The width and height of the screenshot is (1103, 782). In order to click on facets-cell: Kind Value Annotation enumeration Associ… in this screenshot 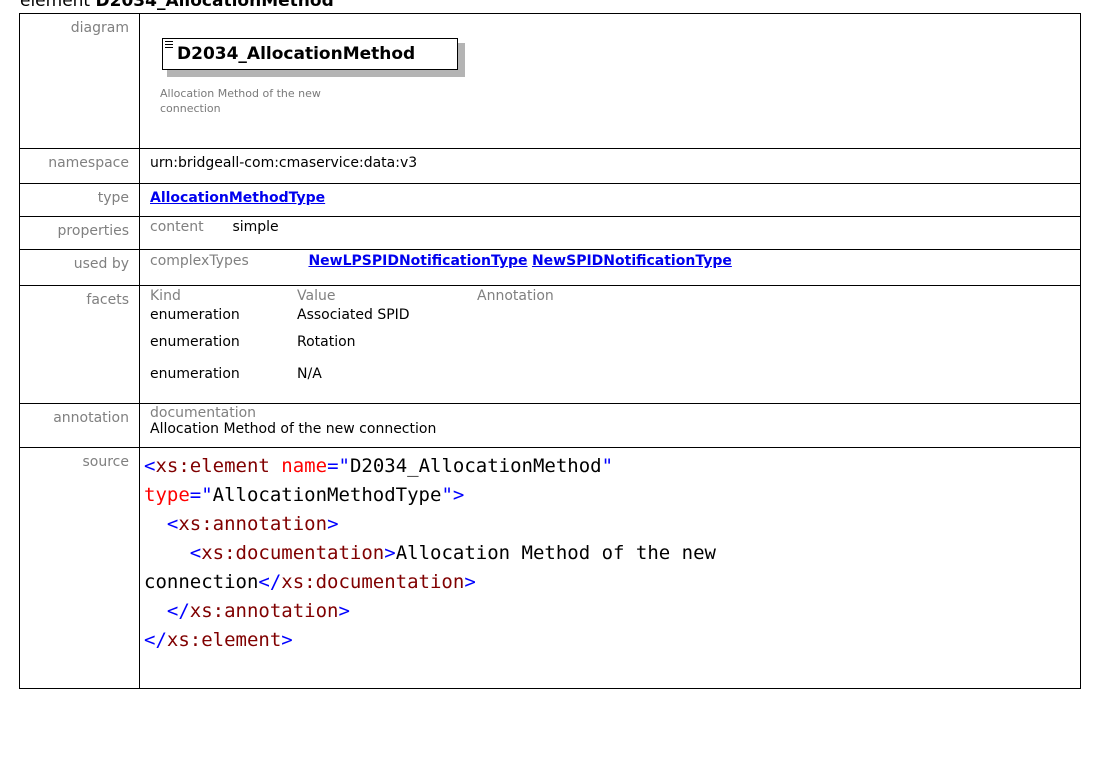, I will do `click(610, 344)`.